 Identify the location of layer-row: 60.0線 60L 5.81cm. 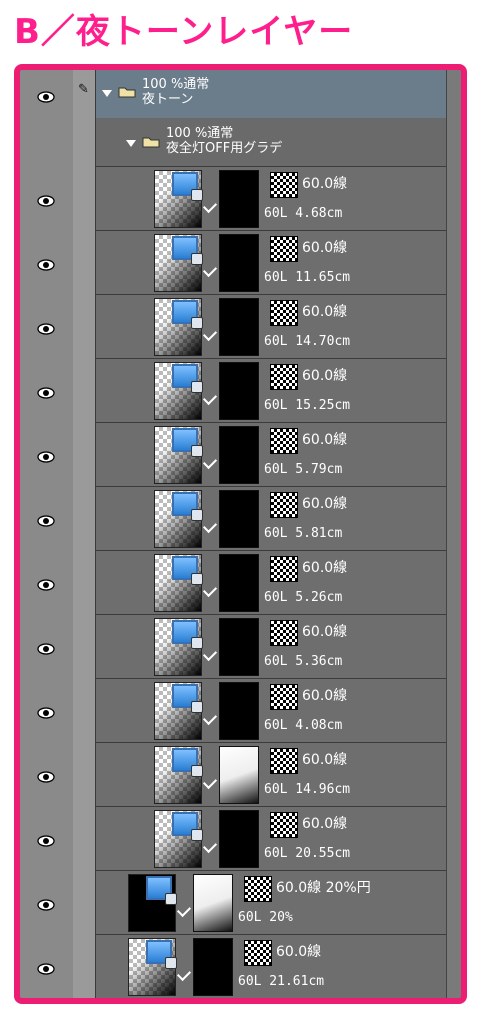
(278, 518).